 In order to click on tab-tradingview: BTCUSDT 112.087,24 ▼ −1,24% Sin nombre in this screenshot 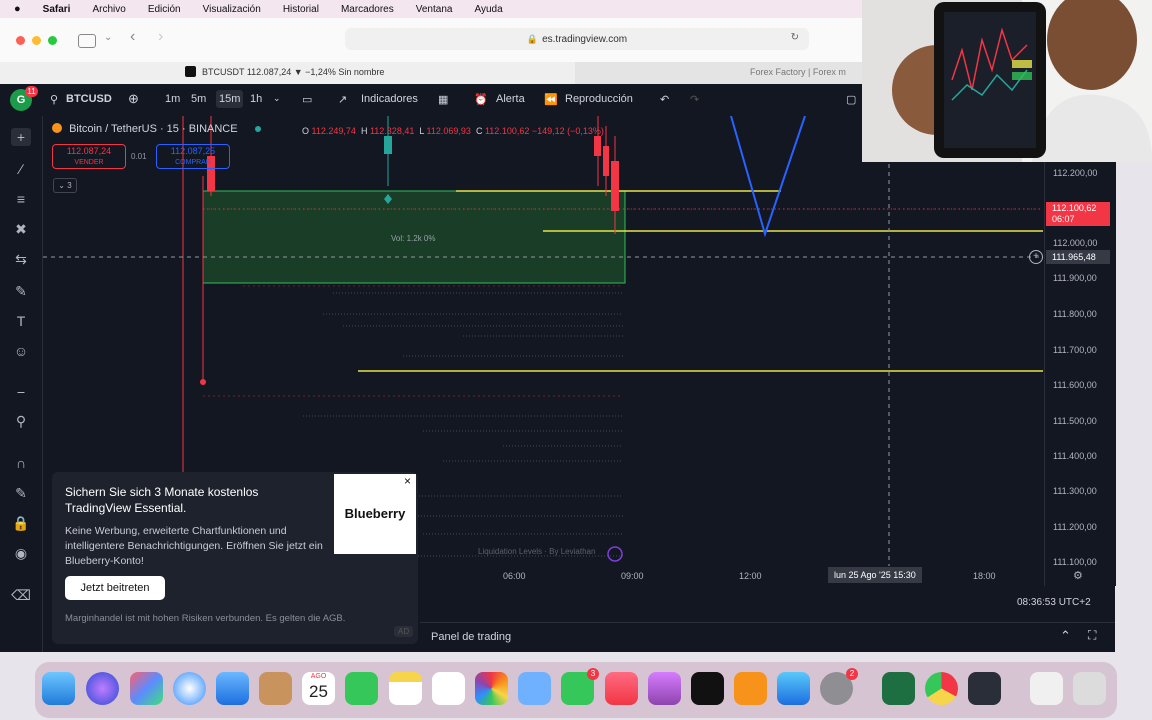, I will do `click(284, 71)`.